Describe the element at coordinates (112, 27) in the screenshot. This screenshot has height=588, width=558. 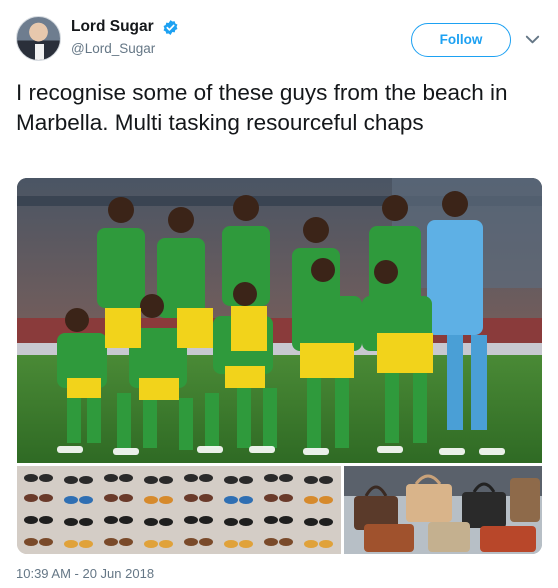
I see `display-name: Lord Sugar` at that location.